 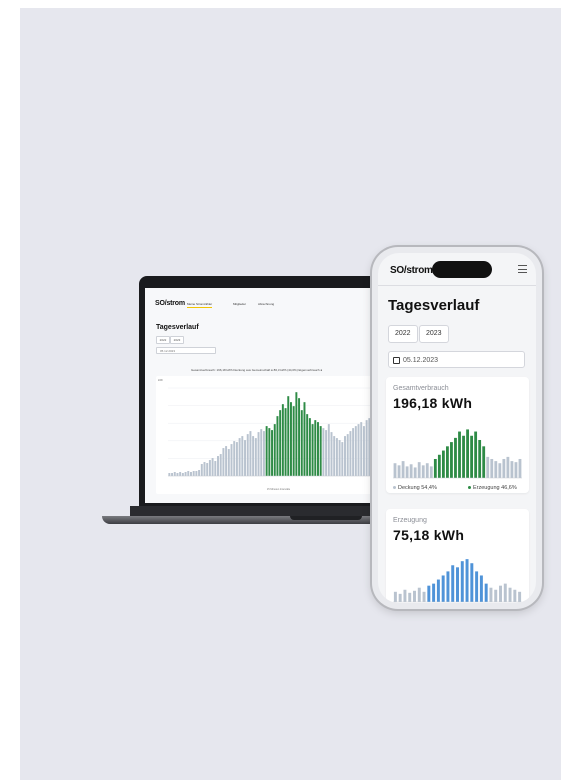 I want to click on year-tab-2023: 2023, so click(x=177, y=340).